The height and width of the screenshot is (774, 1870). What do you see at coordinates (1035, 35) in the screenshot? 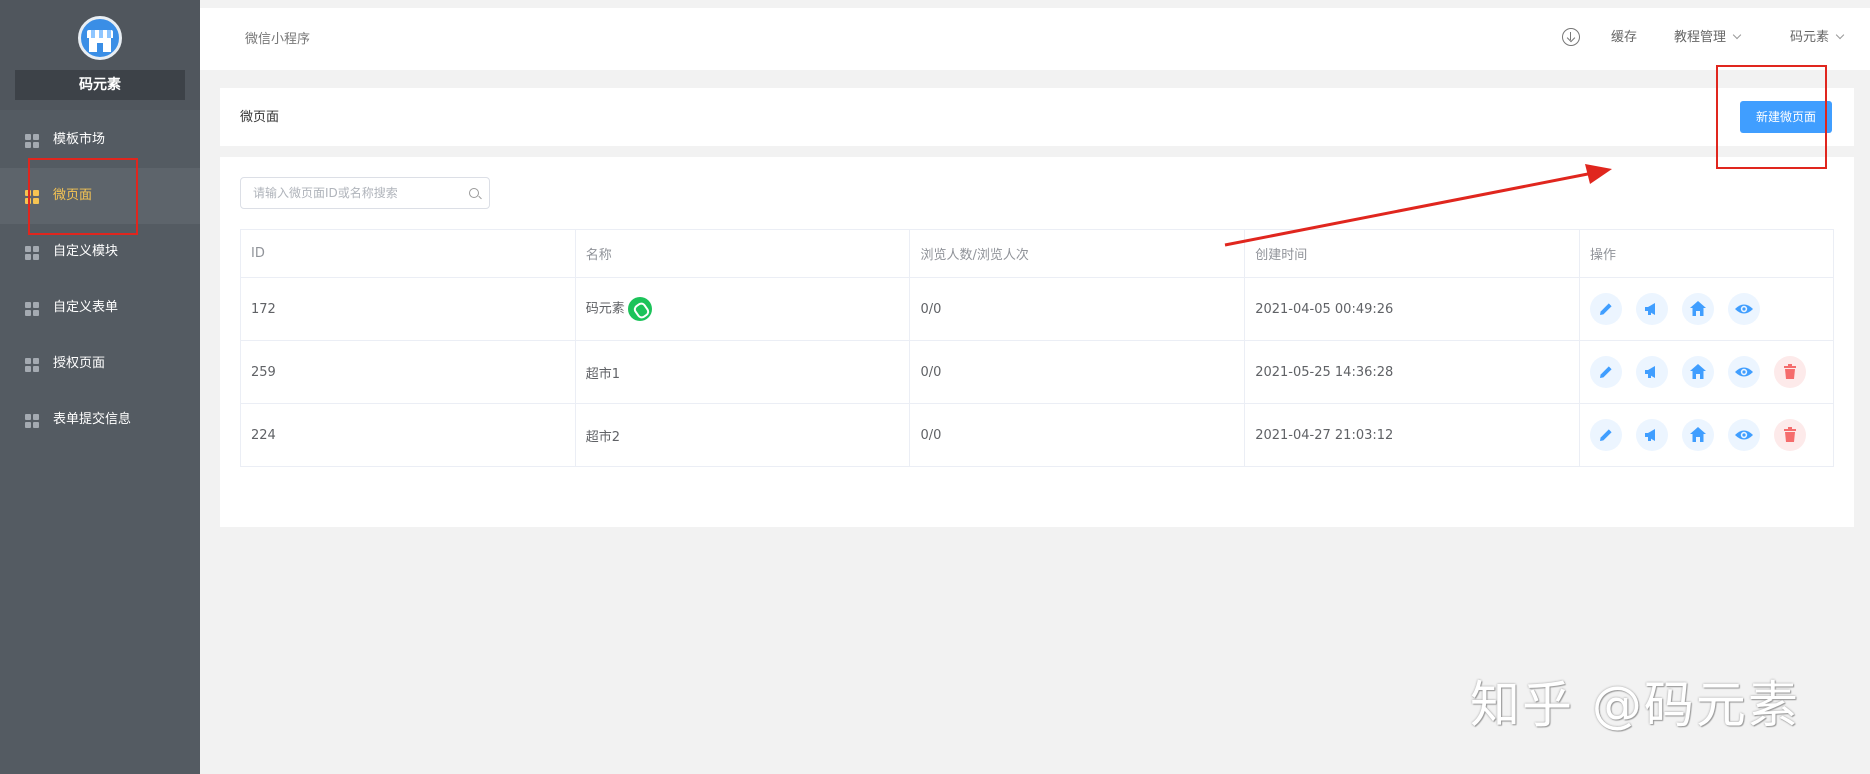
I see `topbar: 微信小程序 缓存 教程管理 码元素` at bounding box center [1035, 35].